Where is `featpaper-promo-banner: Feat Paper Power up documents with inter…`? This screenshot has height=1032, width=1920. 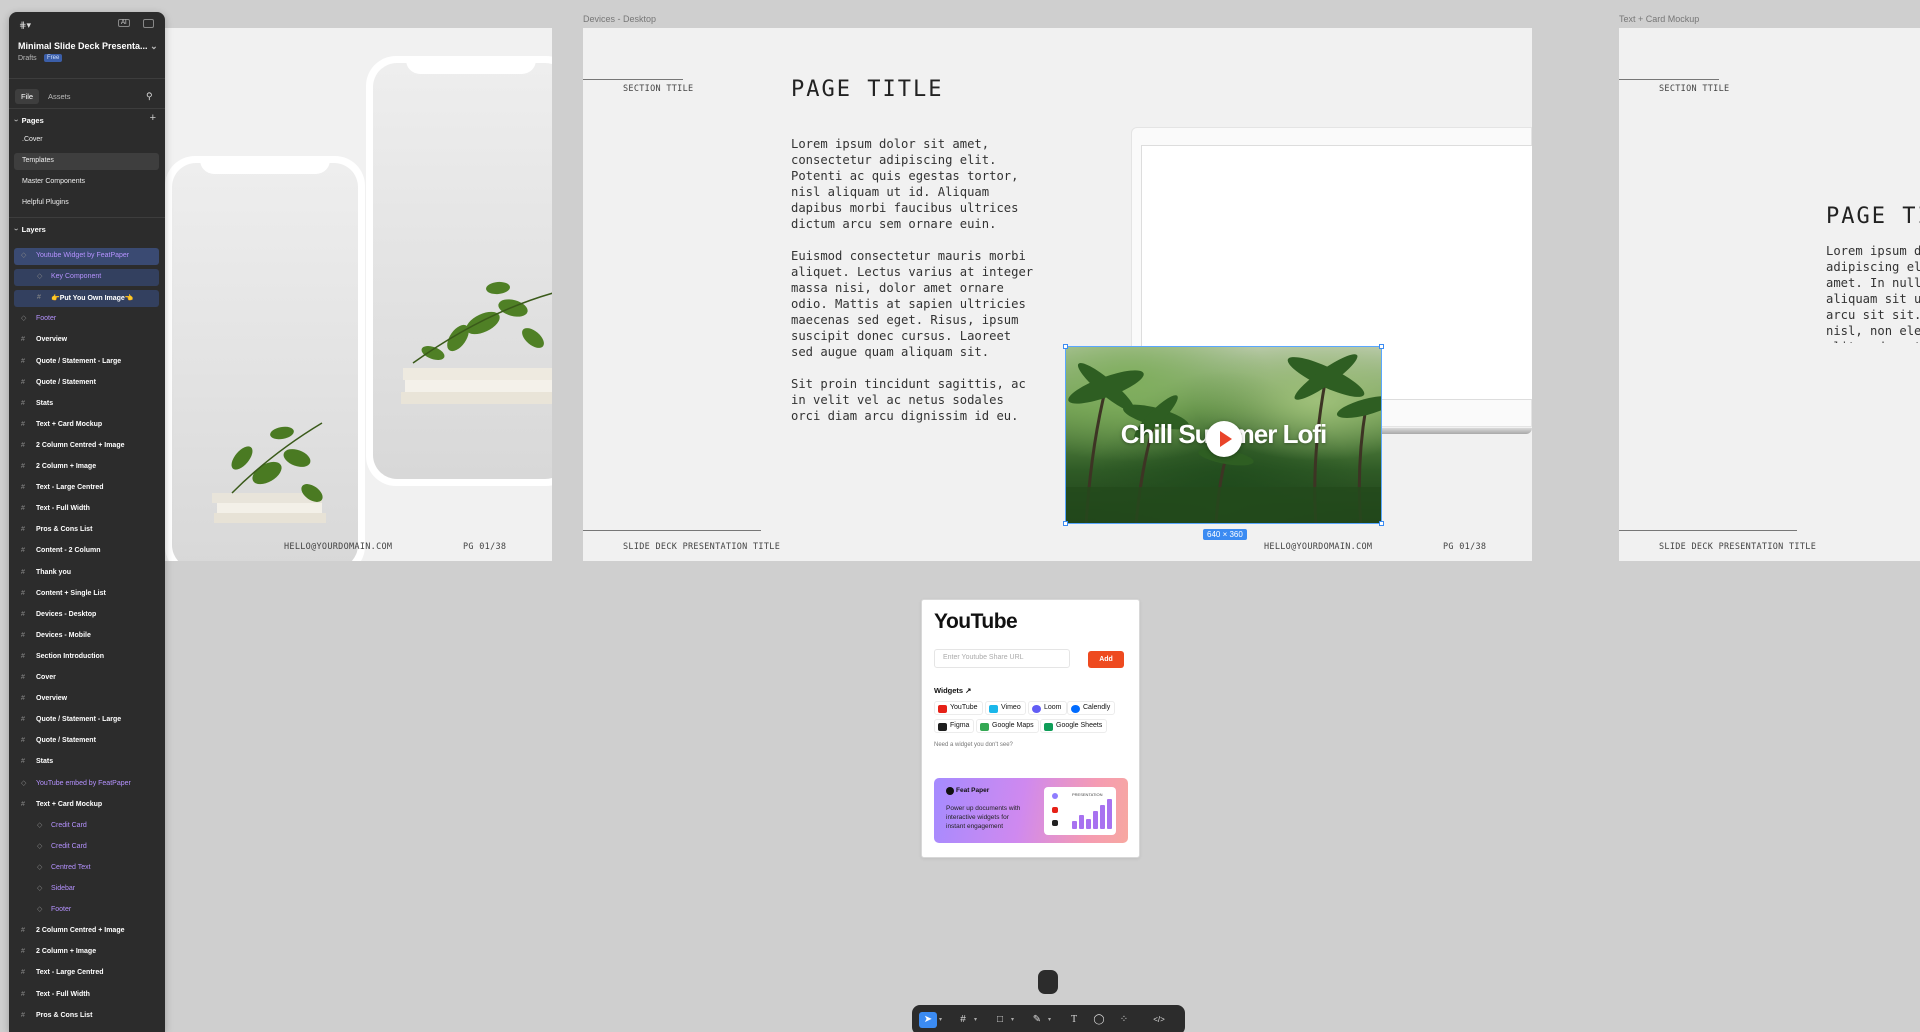
featpaper-promo-banner: Feat Paper Power up documents with inter… is located at coordinates (1031, 810).